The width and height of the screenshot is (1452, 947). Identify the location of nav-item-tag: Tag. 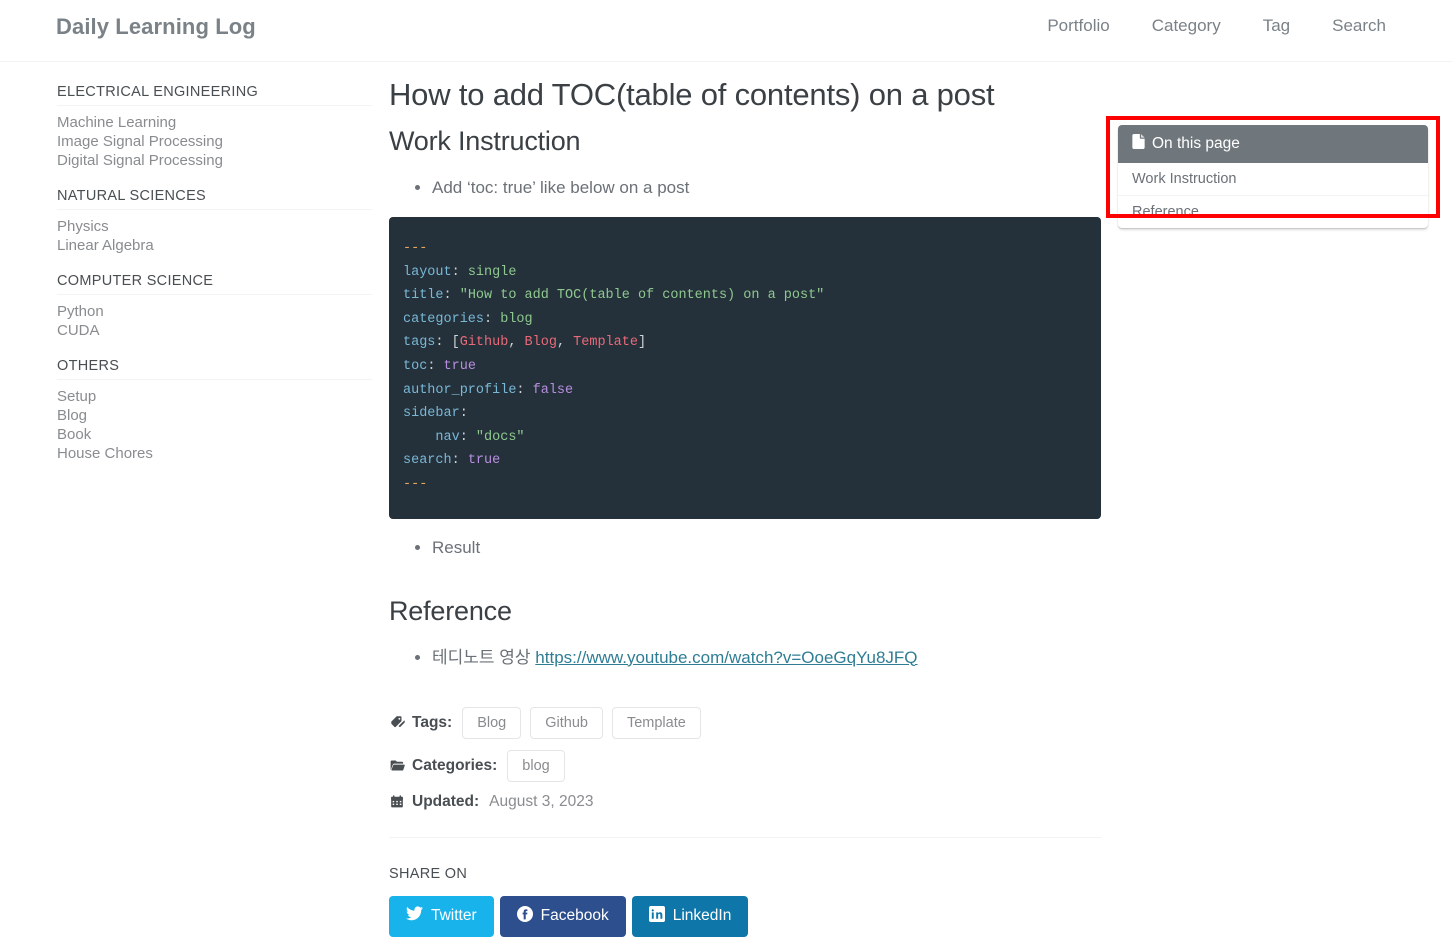
(1276, 26).